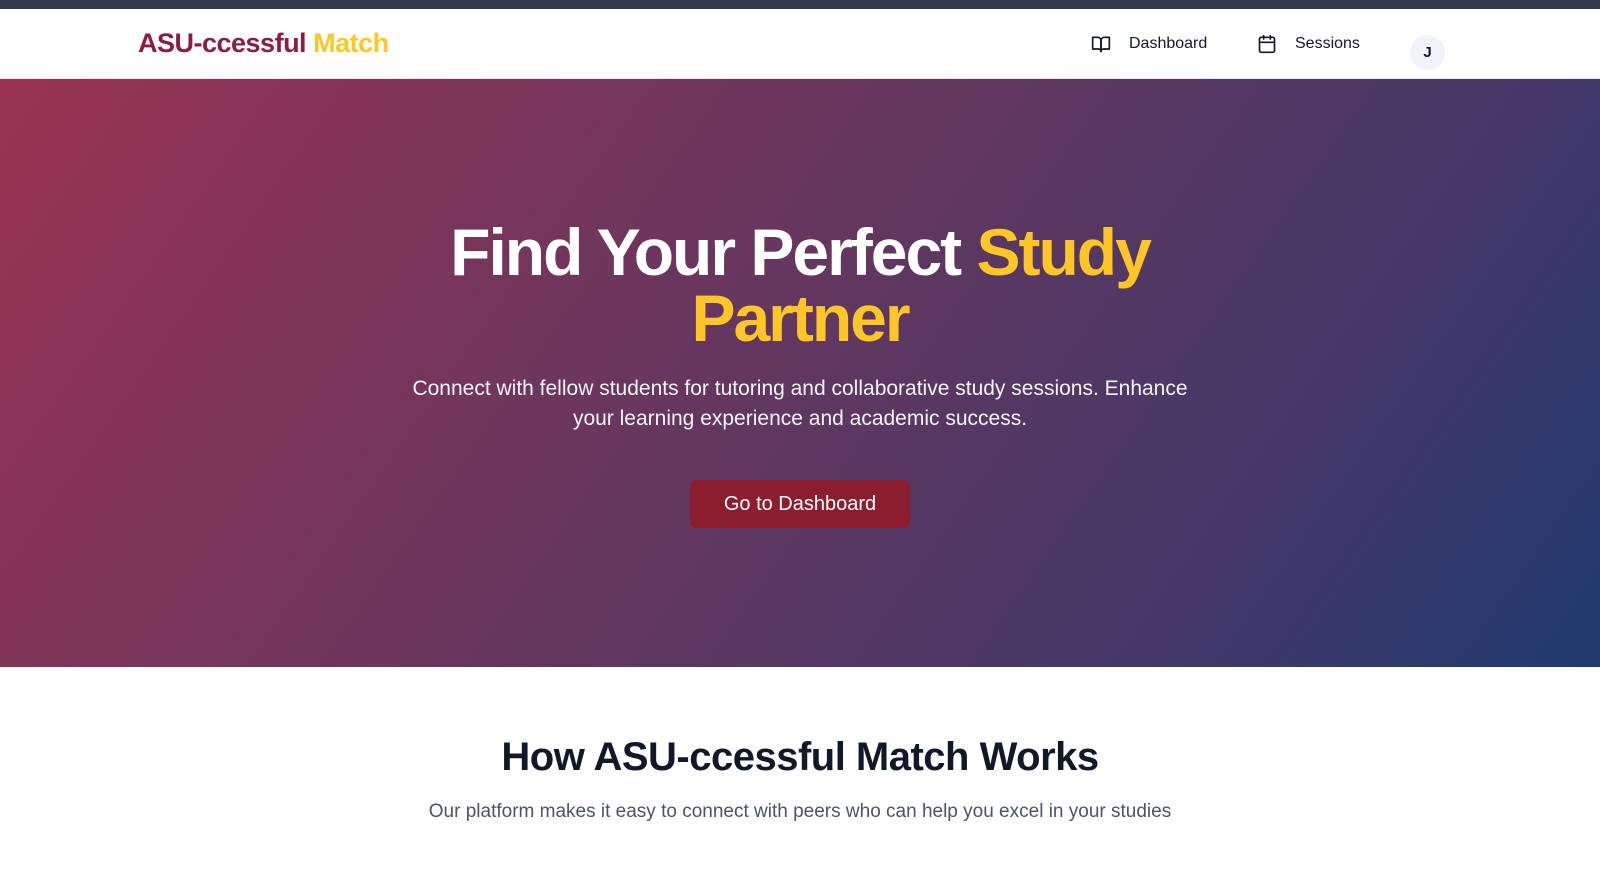  I want to click on brand-name-part1: ASU-ccessful, so click(222, 43).